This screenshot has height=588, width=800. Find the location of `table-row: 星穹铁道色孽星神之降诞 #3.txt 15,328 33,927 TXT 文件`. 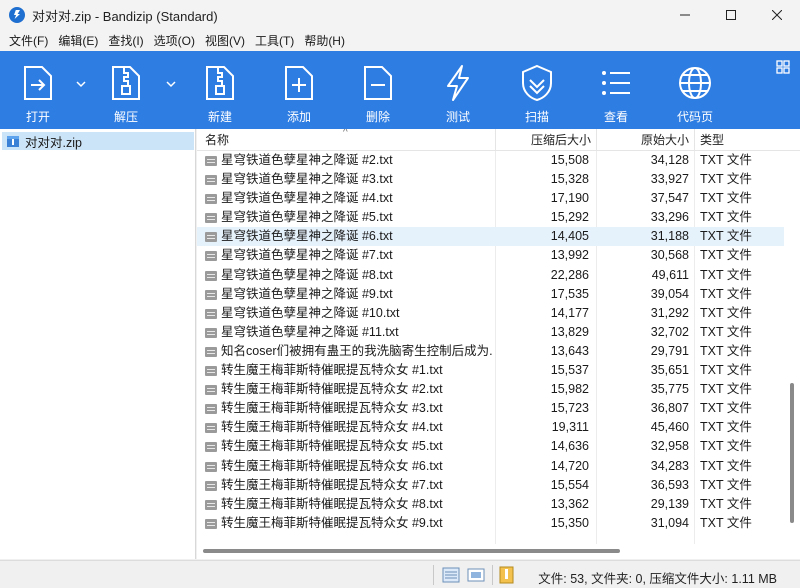

table-row: 星穹铁道色孽星神之降诞 #3.txt 15,328 33,927 TXT 文件 is located at coordinates (490, 179).